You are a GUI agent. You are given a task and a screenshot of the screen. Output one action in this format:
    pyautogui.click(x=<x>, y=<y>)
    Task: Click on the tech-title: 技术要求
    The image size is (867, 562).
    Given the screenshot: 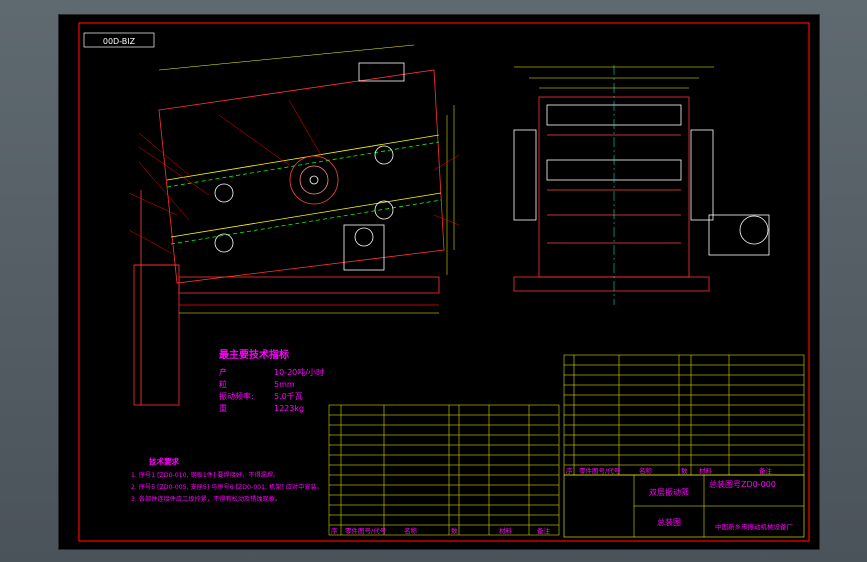 What is the action you would take?
    pyautogui.click(x=164, y=461)
    